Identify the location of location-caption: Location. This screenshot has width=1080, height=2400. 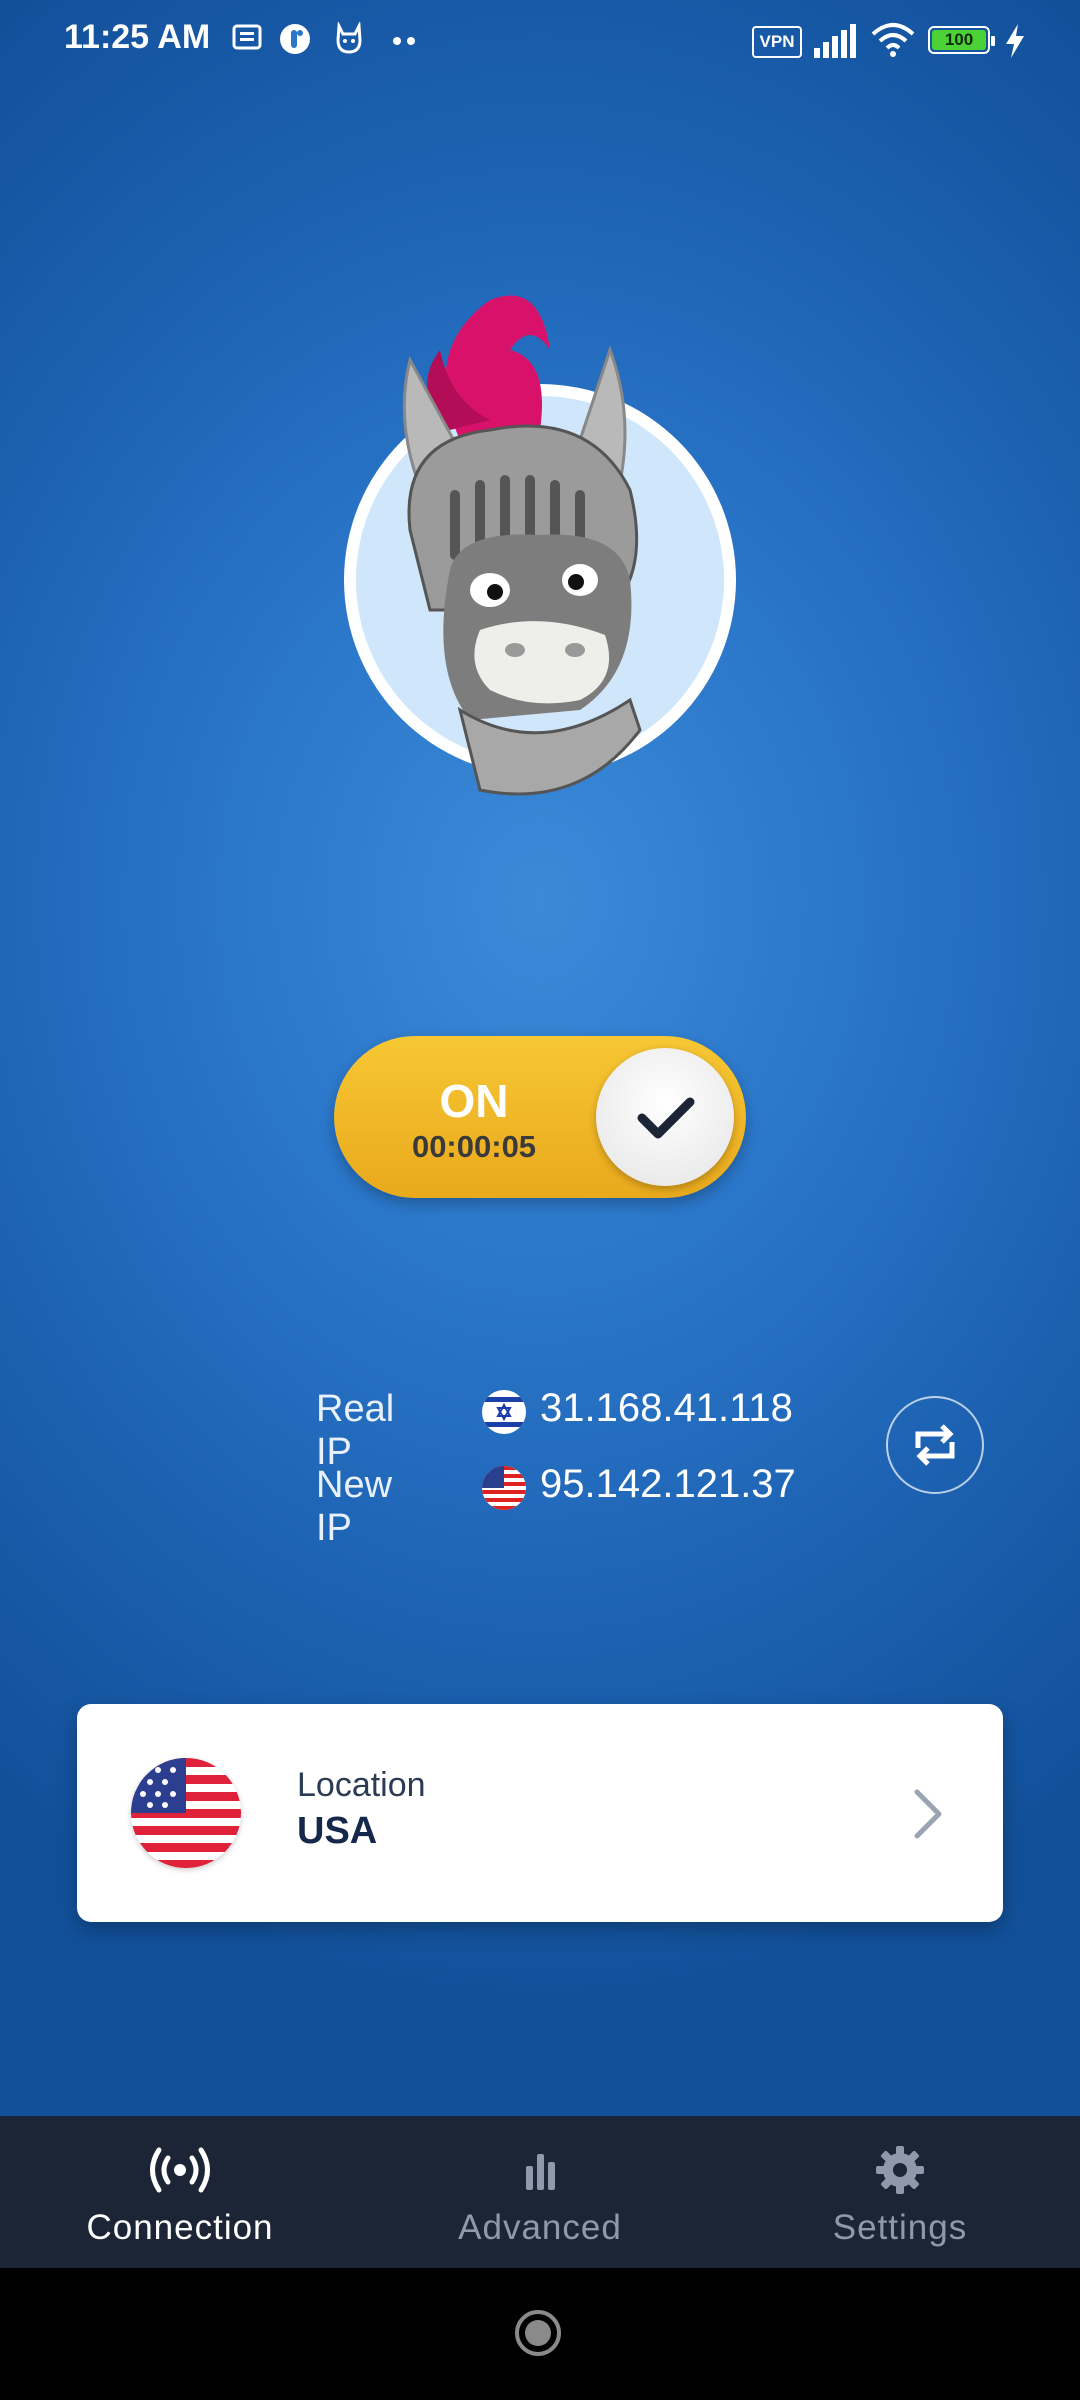
(361, 1785).